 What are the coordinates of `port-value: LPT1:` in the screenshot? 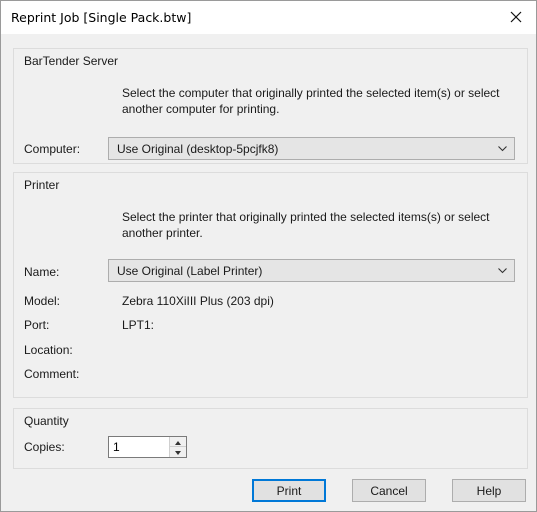 It's located at (138, 325).